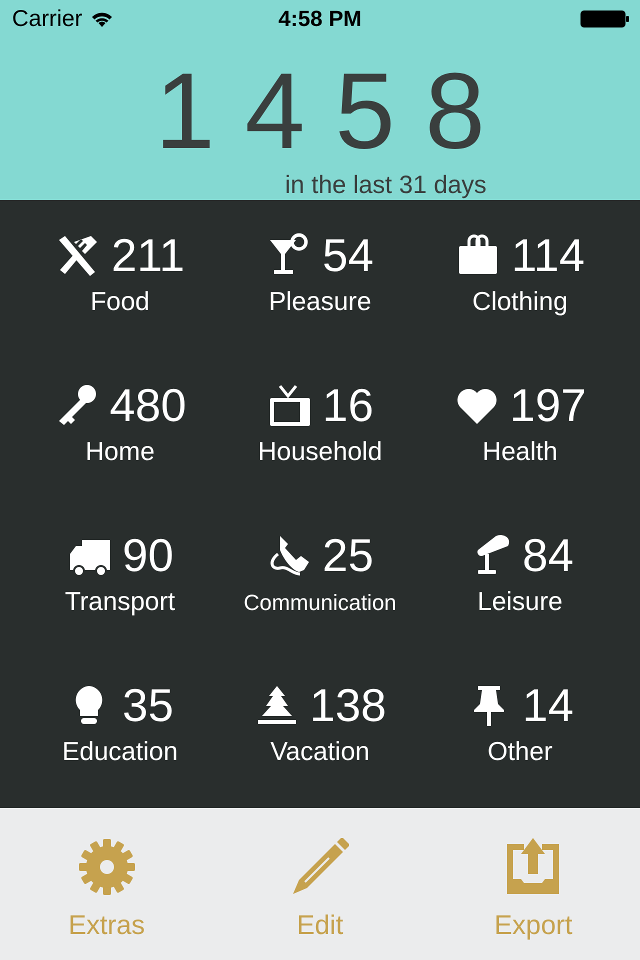 The image size is (640, 960). What do you see at coordinates (386, 185) in the screenshot?
I see `period-caption: in the last 31 days` at bounding box center [386, 185].